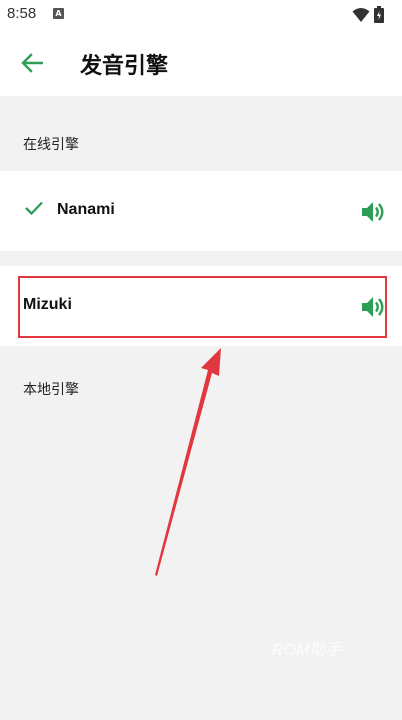  I want to click on section-header-local: 本地引擎, so click(51, 390).